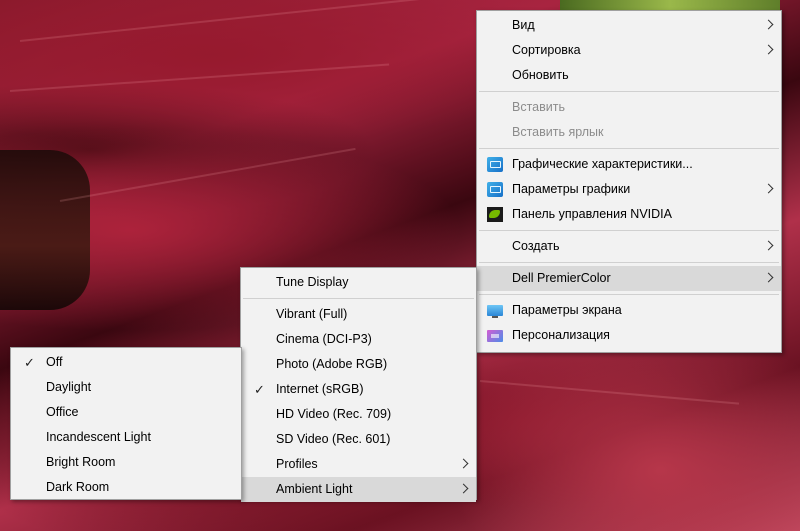  Describe the element at coordinates (126, 462) in the screenshot. I see `menu-item-bright-room: Bright Room` at that location.